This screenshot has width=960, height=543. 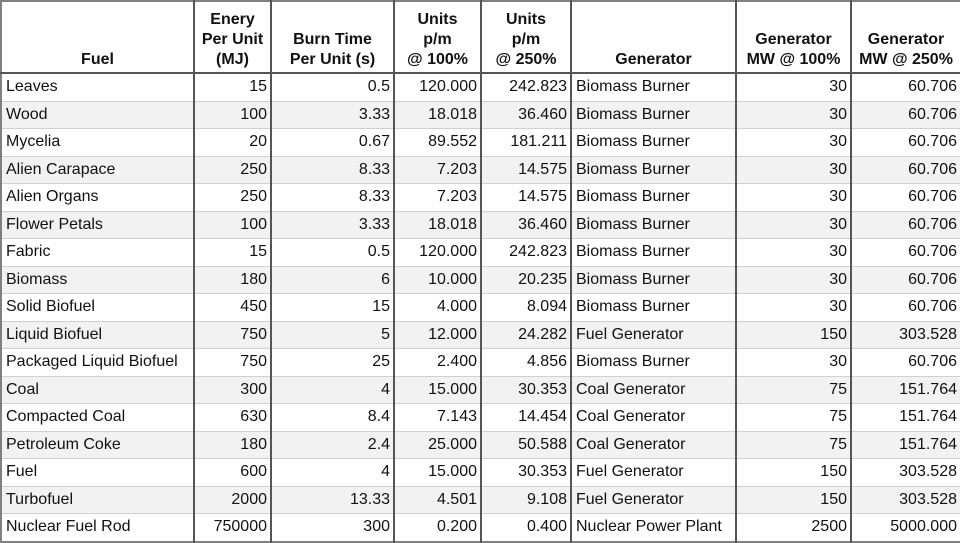 I want to click on energy-cell: 600, so click(x=232, y=472).